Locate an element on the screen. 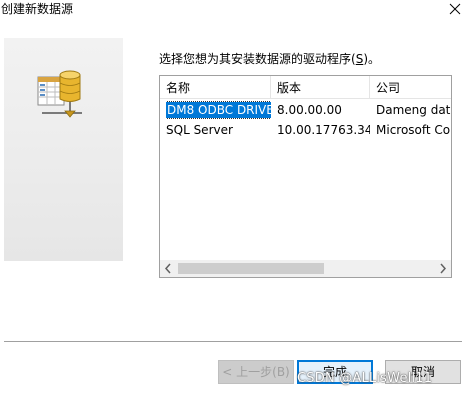 This screenshot has height=396, width=474. instruction-text-before: 选择您想为其安装数据源的驱动程序( is located at coordinates (257, 59).